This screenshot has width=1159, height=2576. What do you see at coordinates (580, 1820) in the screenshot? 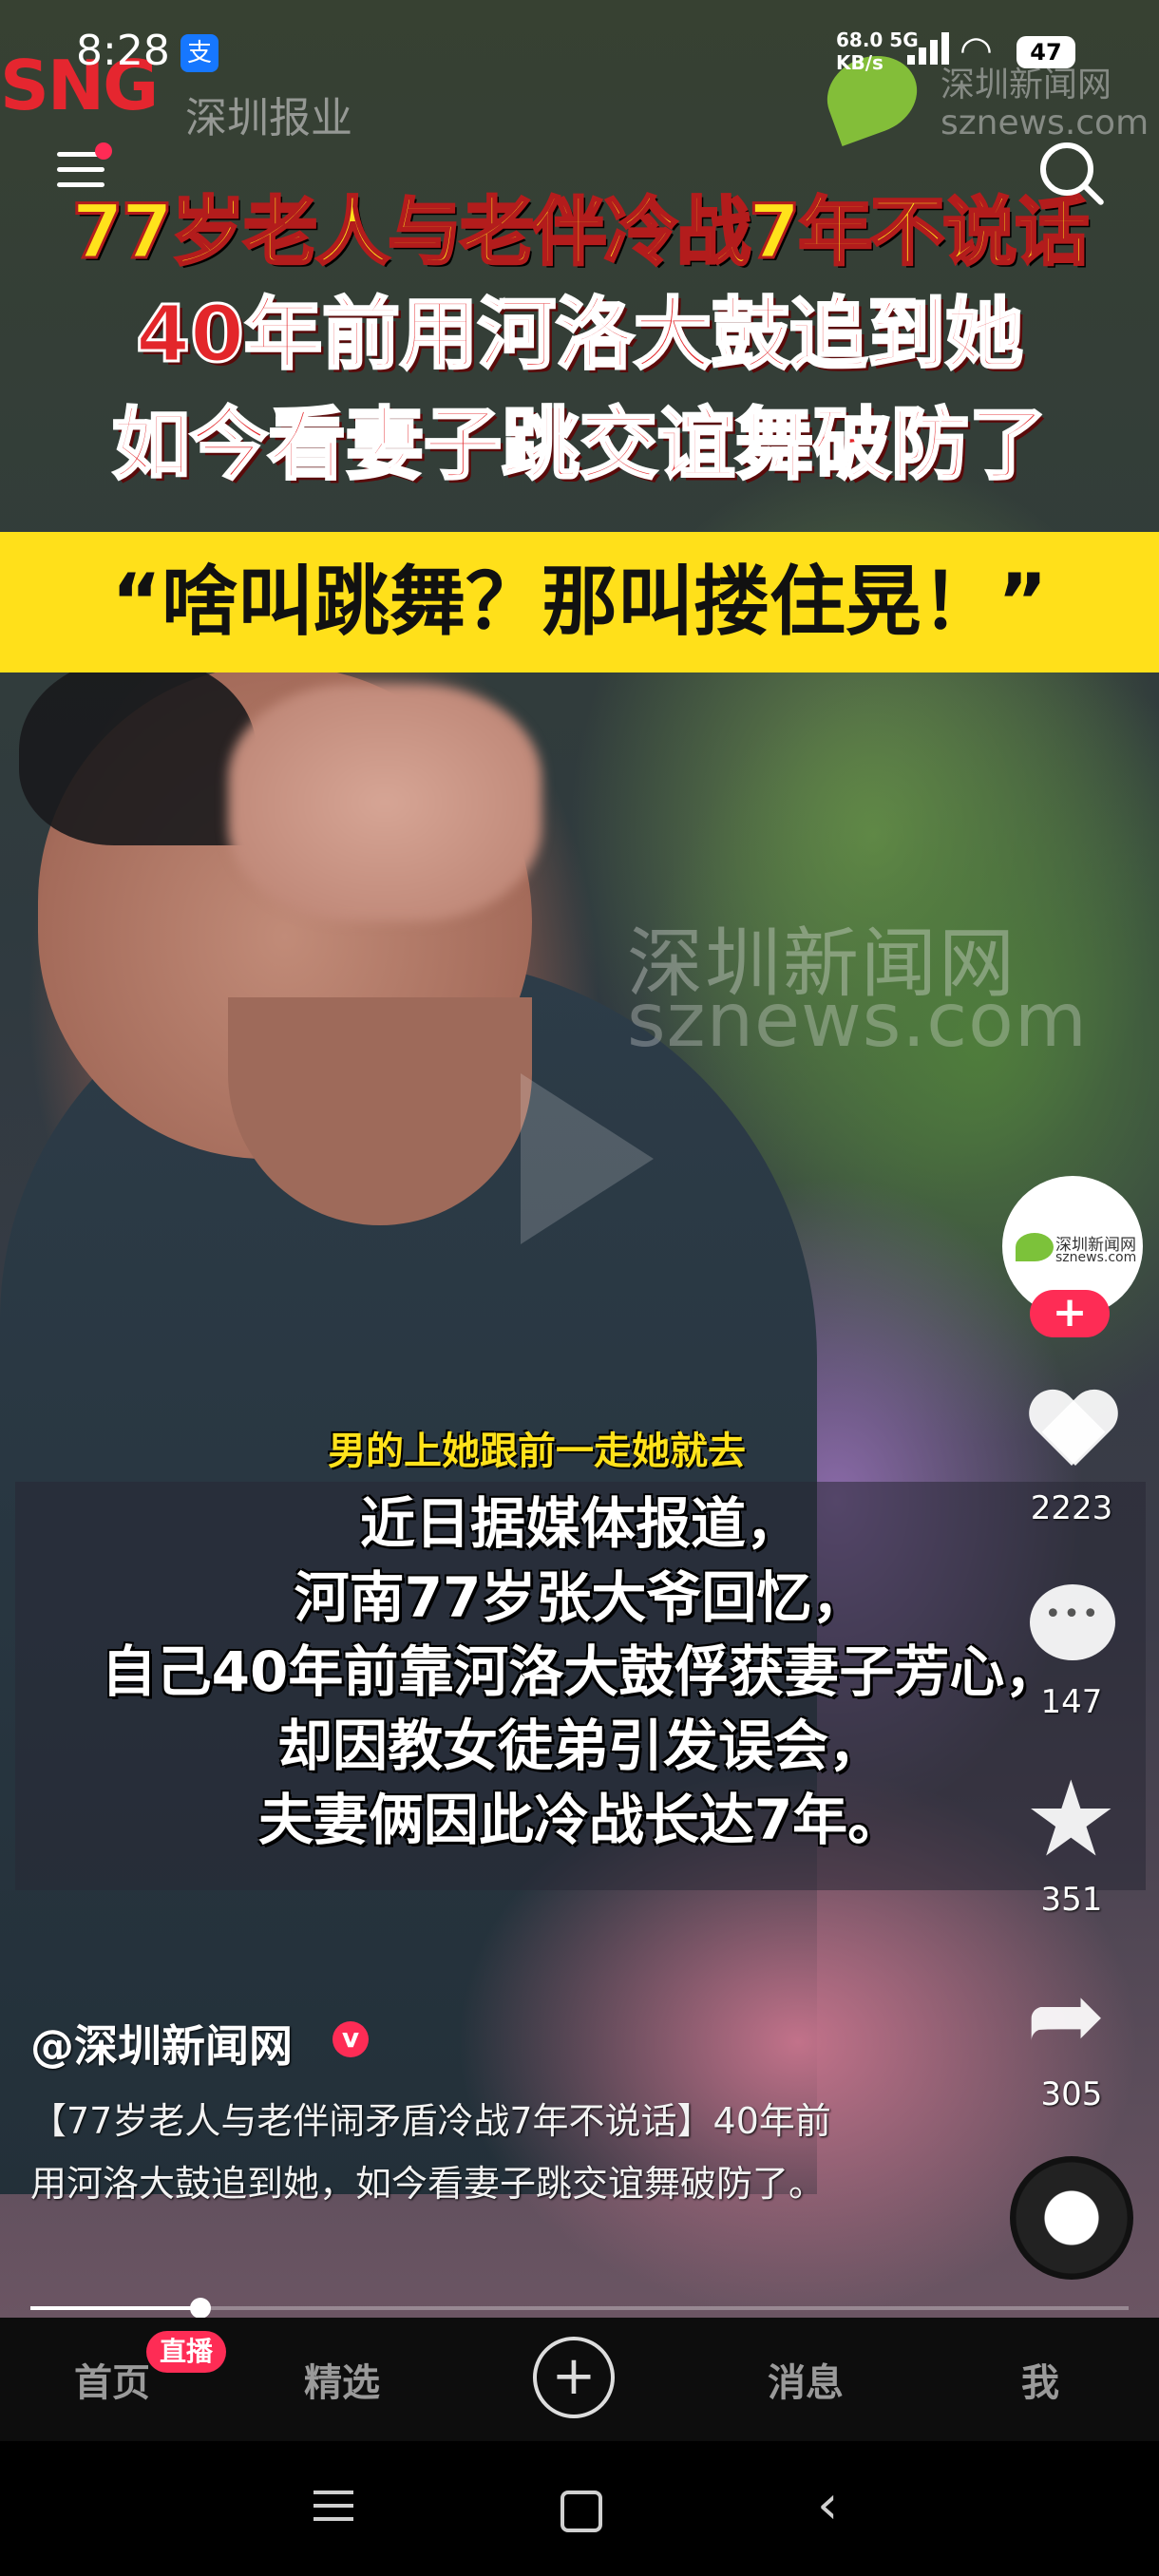
I see `caption-line: 夫妻俩因此冷战长达7年。` at bounding box center [580, 1820].